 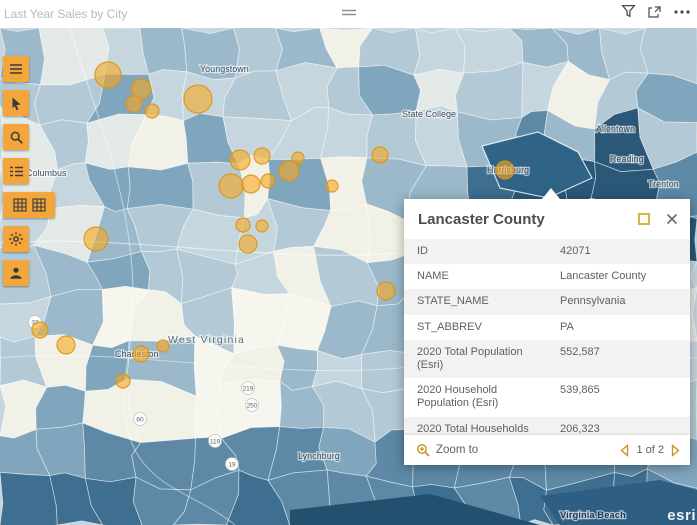 I want to click on field-label: ID, so click(x=422, y=251).